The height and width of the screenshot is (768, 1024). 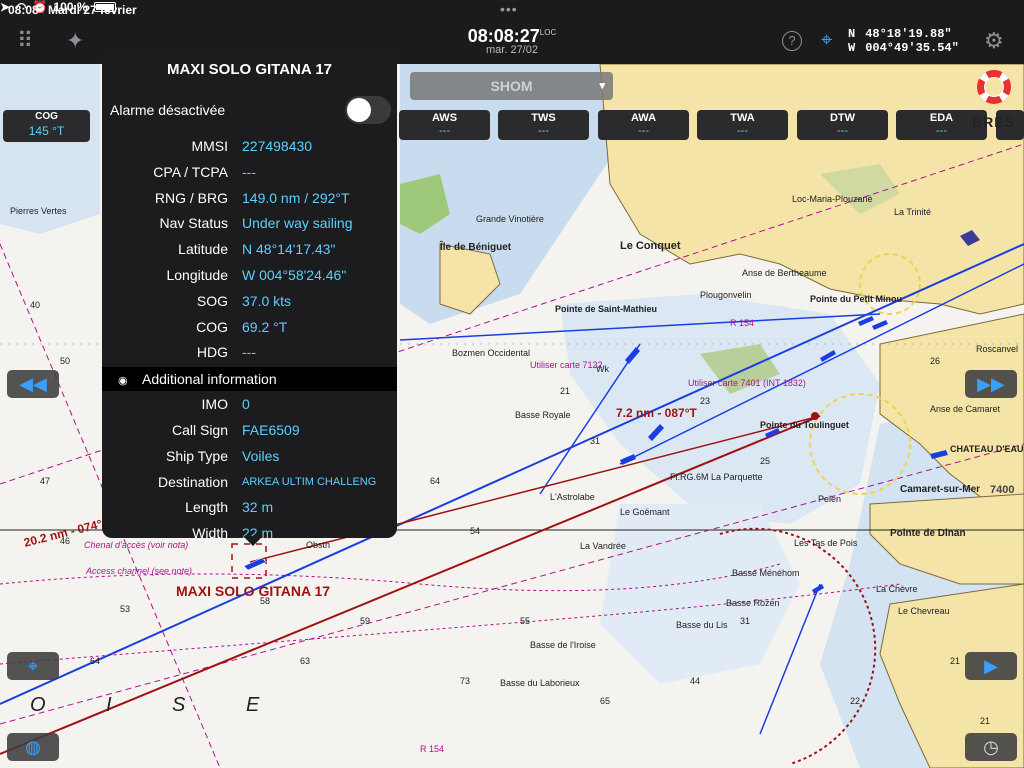 I want to click on field-longitude: Longitude W 004°58'24.46", so click(x=256, y=274).